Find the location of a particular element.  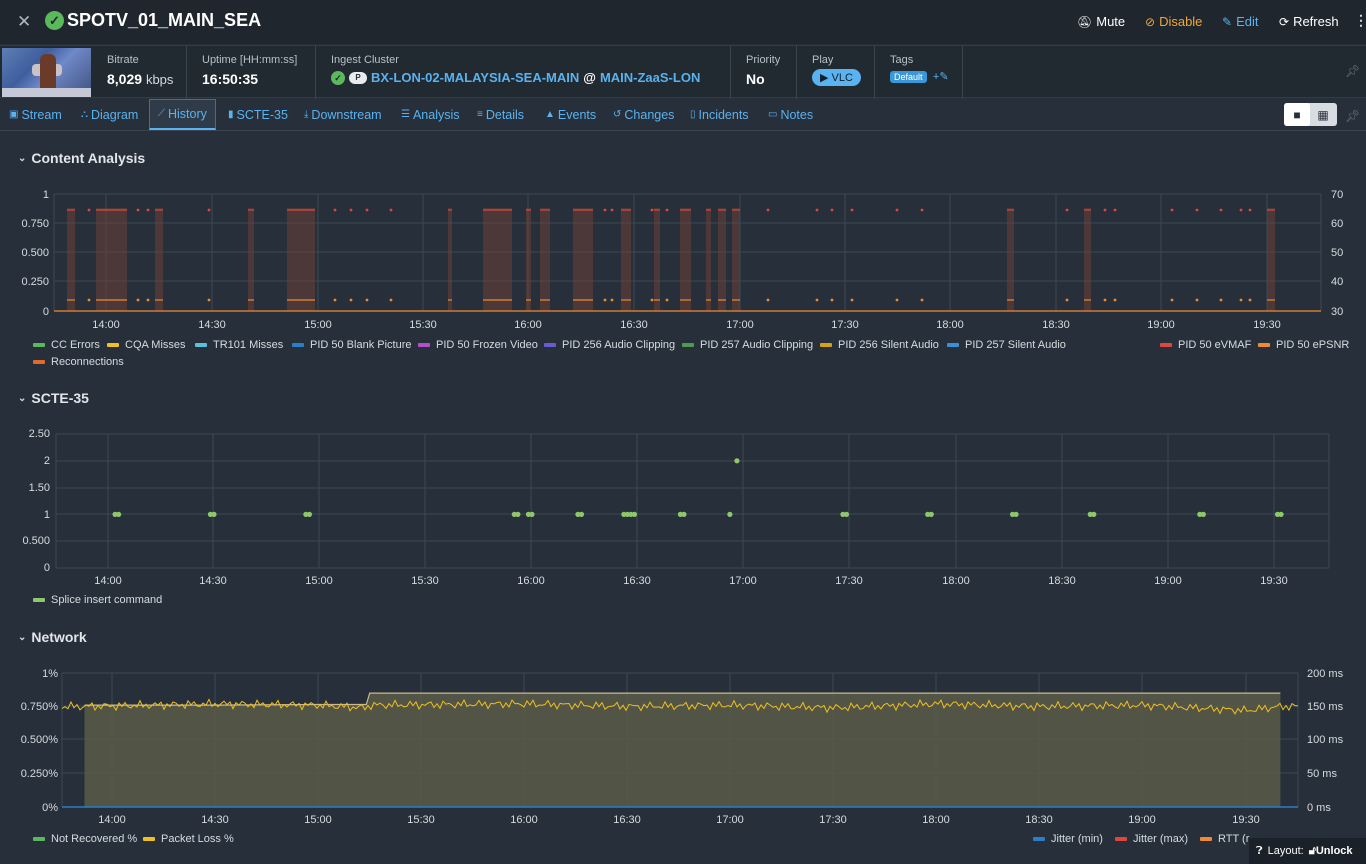

net-ytick: 0.250% is located at coordinates (40, 774).